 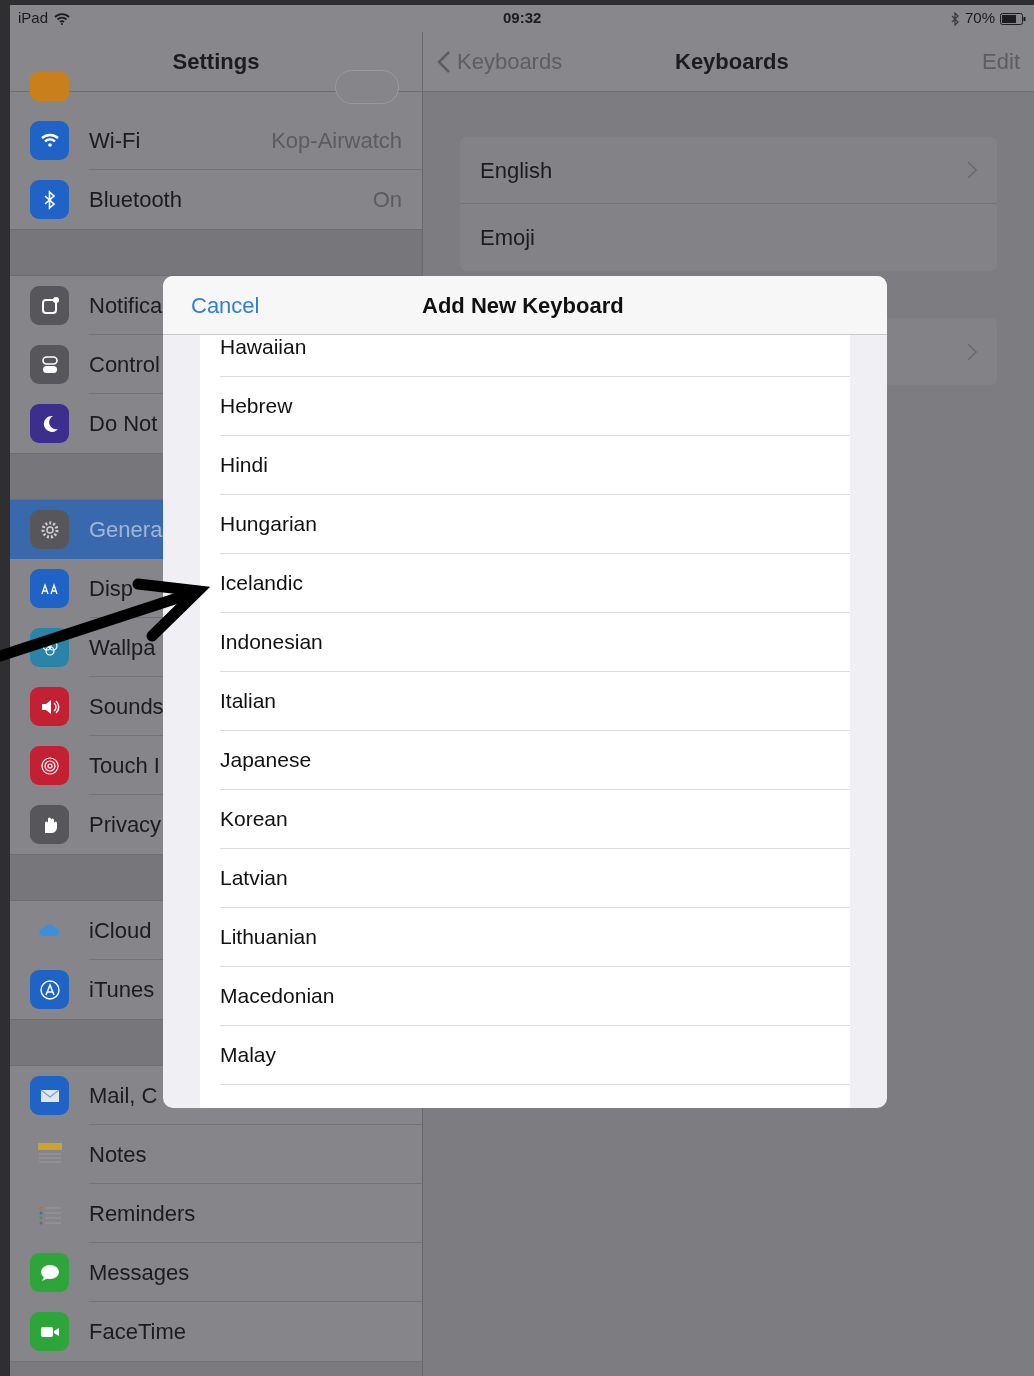 I want to click on device-name: iPad, so click(x=33, y=18).